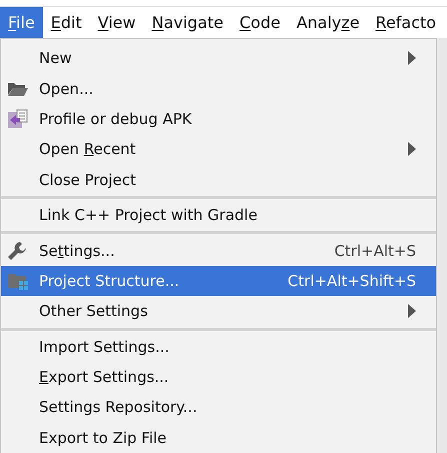 Image resolution: width=447 pixels, height=453 pixels. What do you see at coordinates (66, 22) in the screenshot?
I see `menu-bar-item: Edit` at bounding box center [66, 22].